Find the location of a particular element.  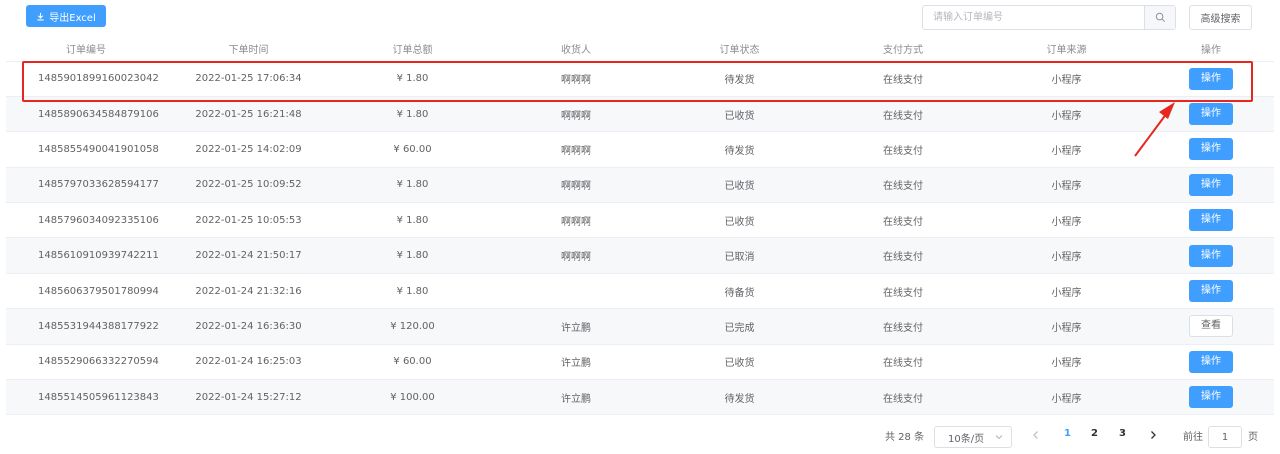

order-status-cell: 待备货 is located at coordinates (739, 291).